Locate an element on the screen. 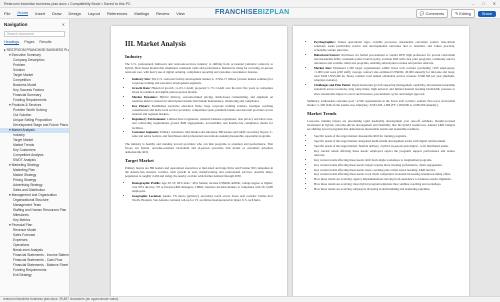 The image size is (500, 302). tab-view: View is located at coordinates (180, 13).